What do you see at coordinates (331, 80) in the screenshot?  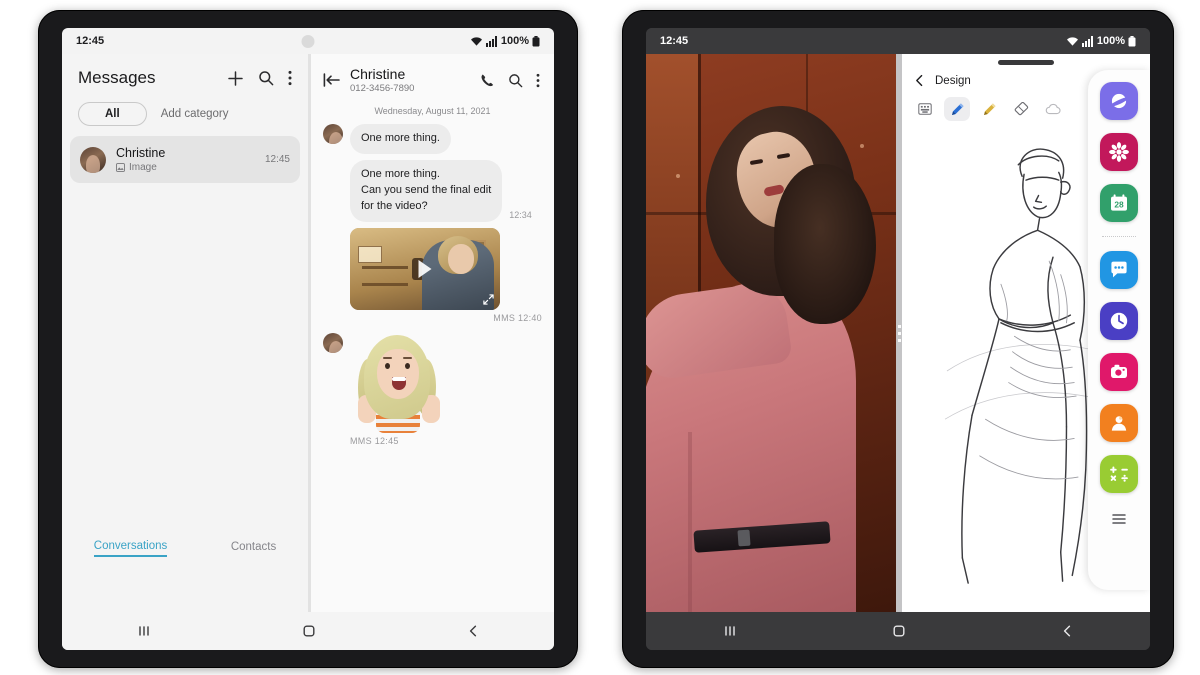 I see `back-to-list-icon` at bounding box center [331, 80].